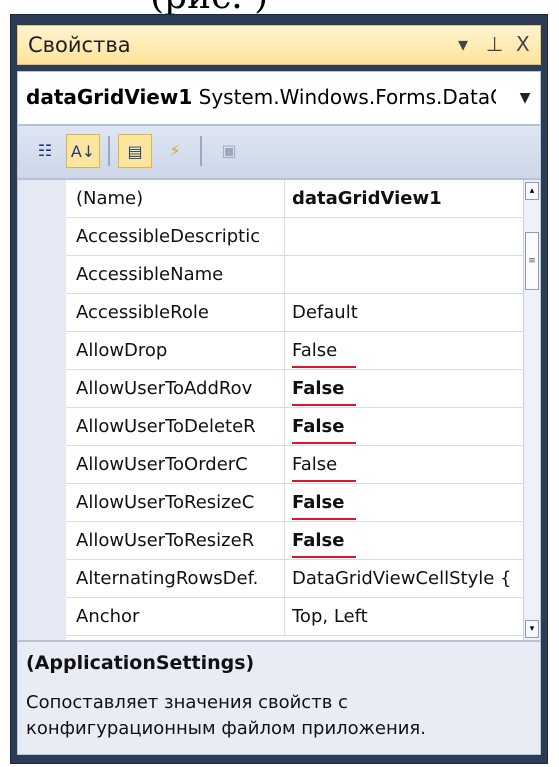  Describe the element at coordinates (108, 616) in the screenshot. I see `property-name: Anchor` at that location.